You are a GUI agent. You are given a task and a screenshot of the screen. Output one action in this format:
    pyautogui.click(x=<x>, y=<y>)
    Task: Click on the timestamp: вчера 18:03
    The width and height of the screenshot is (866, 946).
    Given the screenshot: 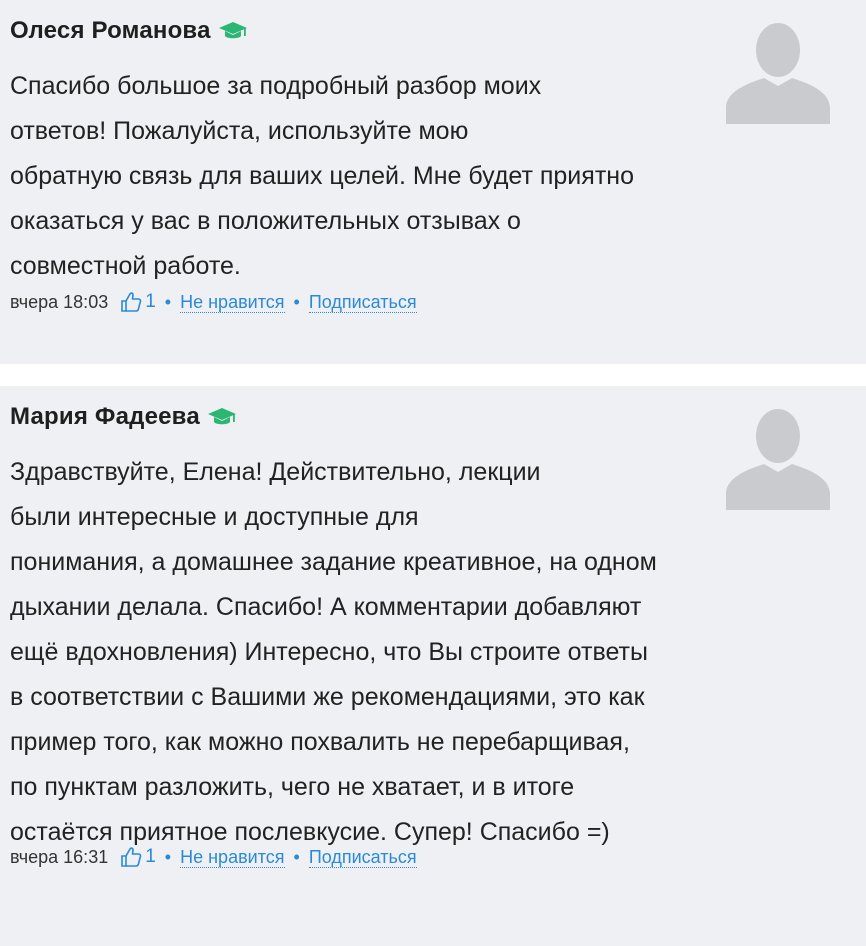 What is the action you would take?
    pyautogui.click(x=59, y=301)
    